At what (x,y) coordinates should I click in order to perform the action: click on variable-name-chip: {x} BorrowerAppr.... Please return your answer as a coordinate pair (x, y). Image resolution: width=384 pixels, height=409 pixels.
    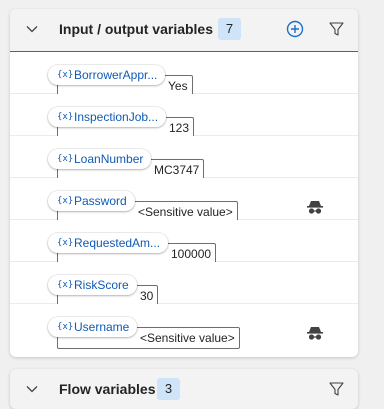
    Looking at the image, I should click on (107, 75).